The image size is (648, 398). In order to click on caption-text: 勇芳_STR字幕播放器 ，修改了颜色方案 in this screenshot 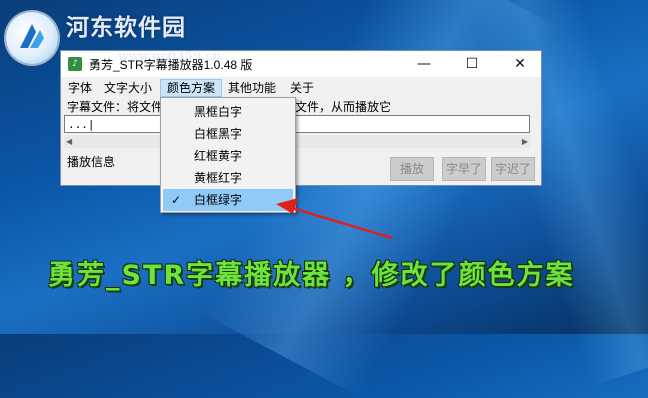, I will do `click(311, 275)`.